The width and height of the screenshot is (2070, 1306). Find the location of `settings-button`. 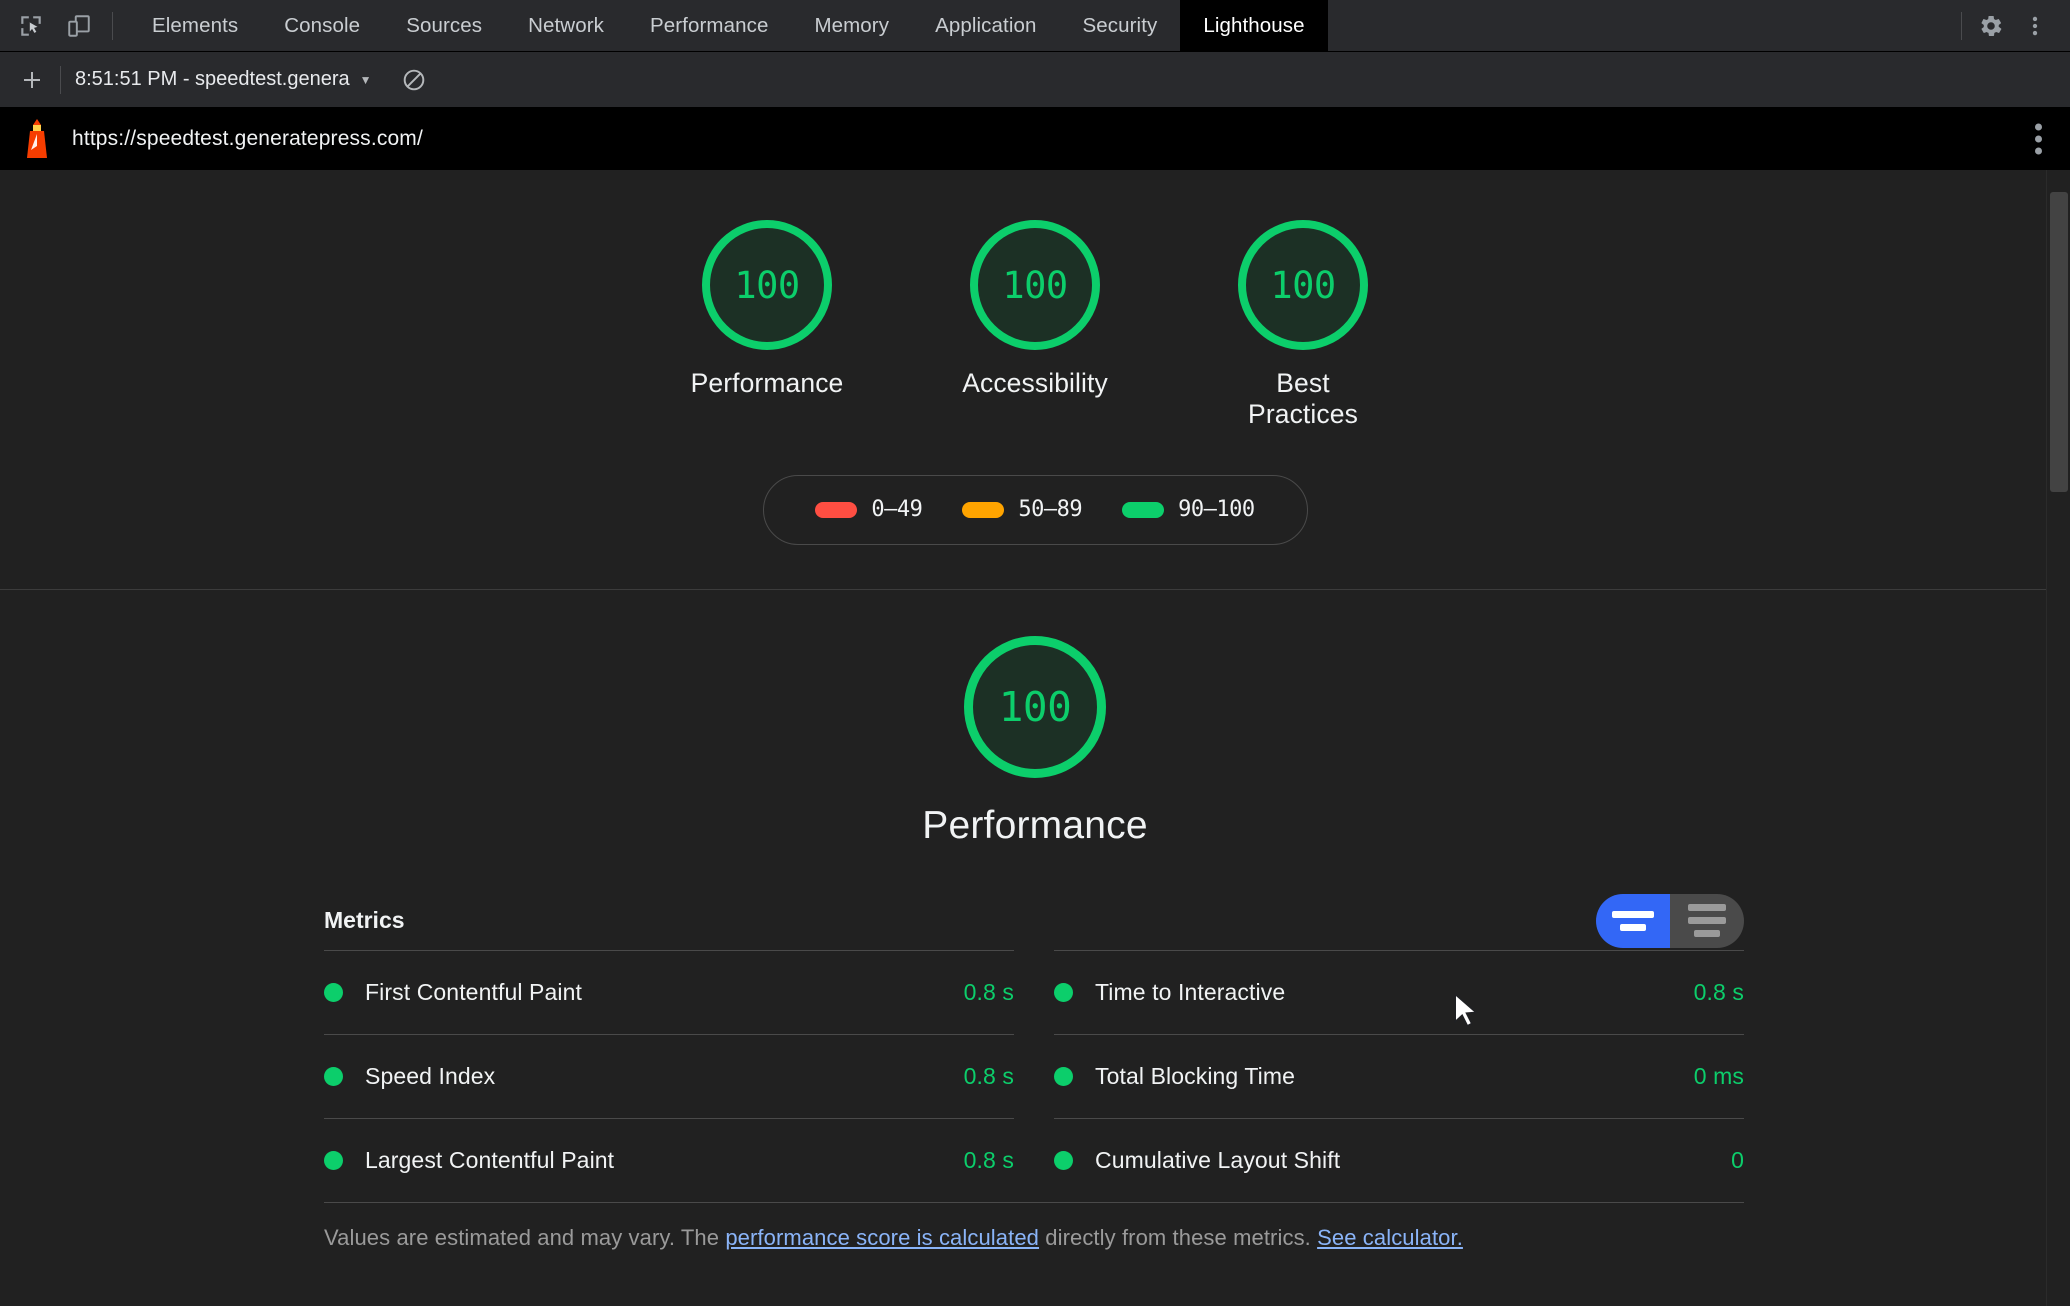

settings-button is located at coordinates (1991, 26).